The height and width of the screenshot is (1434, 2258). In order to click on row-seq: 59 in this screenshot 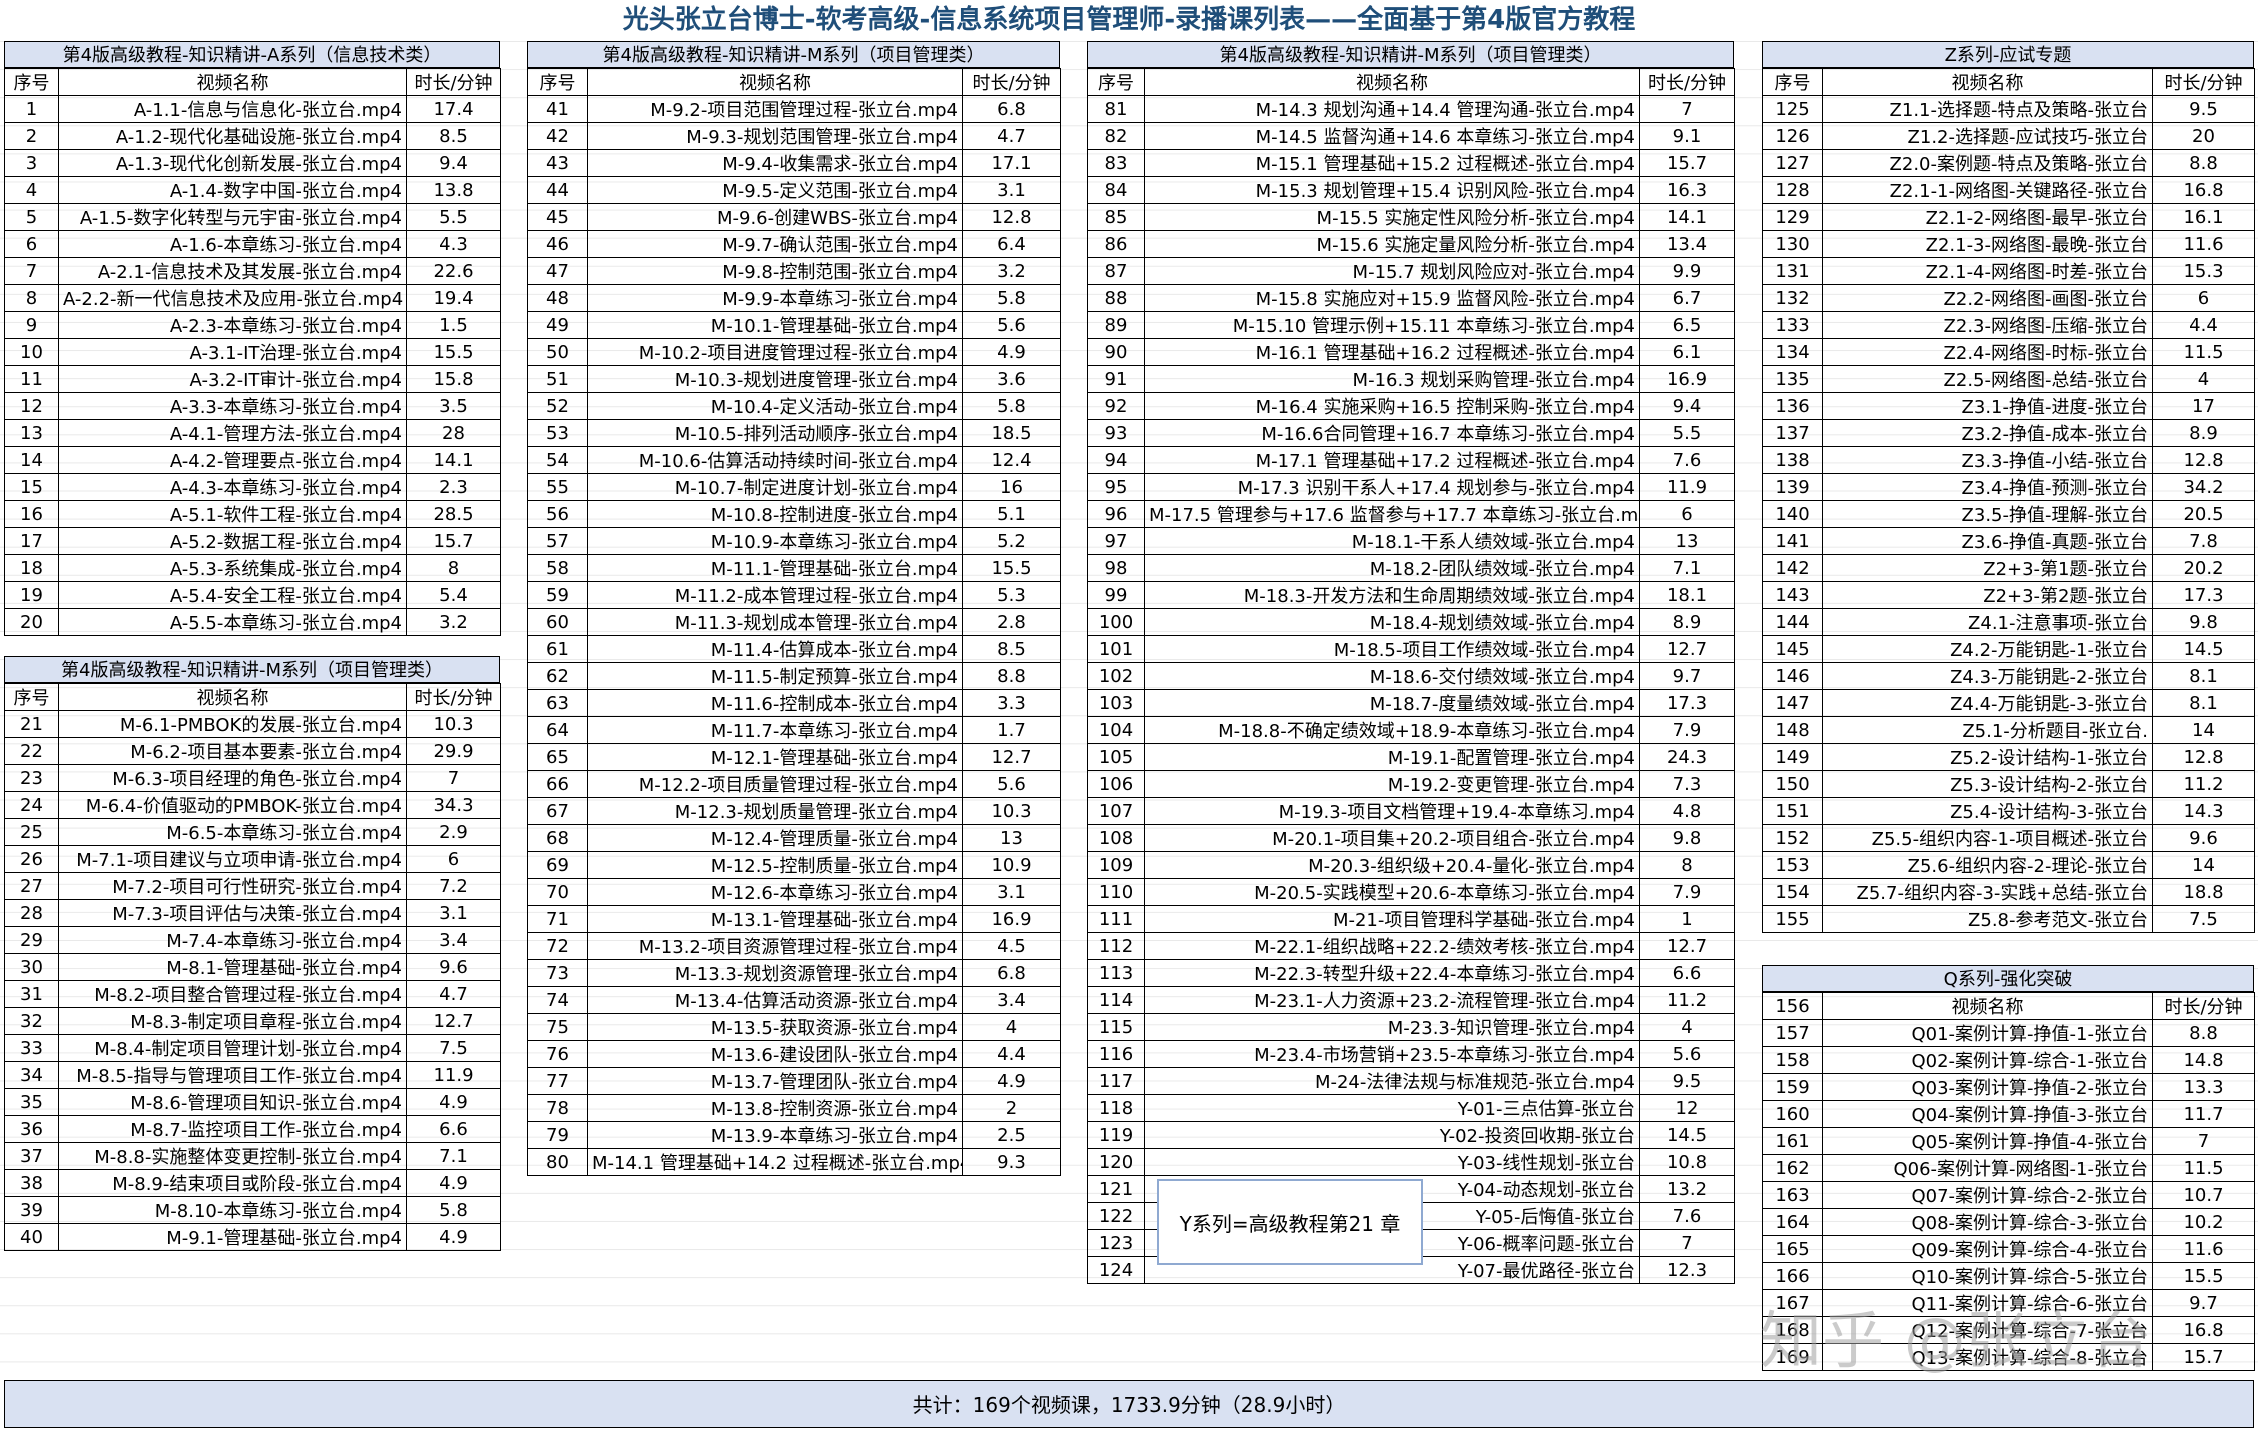, I will do `click(557, 595)`.